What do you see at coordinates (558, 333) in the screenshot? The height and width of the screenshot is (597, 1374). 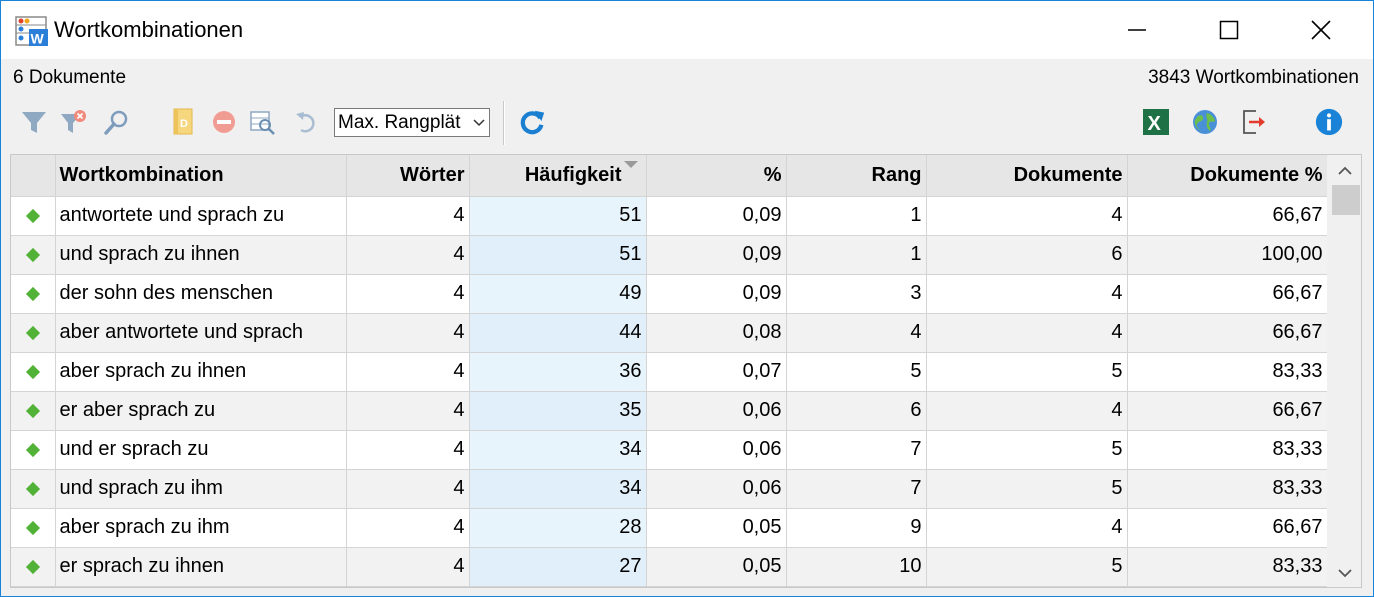 I see `cell-haeufigkeit: 44` at bounding box center [558, 333].